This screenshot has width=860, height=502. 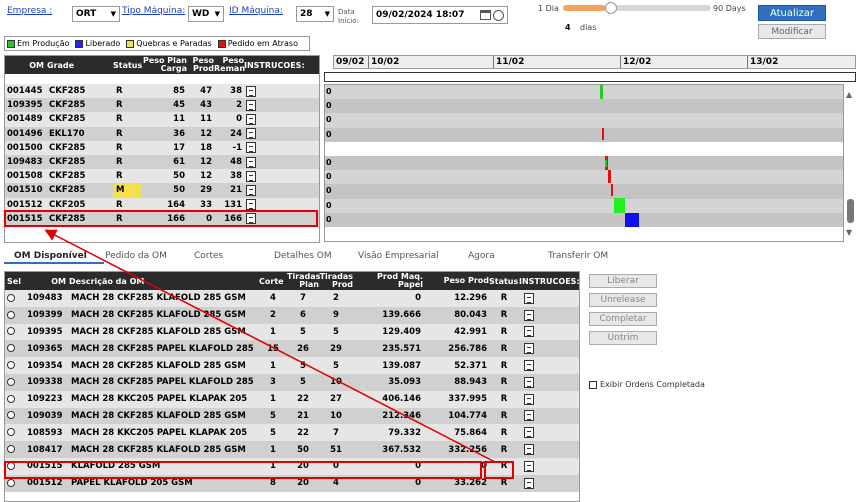 What do you see at coordinates (336, 281) in the screenshot?
I see `col-tiradas-prod: Tiradas Prod` at bounding box center [336, 281].